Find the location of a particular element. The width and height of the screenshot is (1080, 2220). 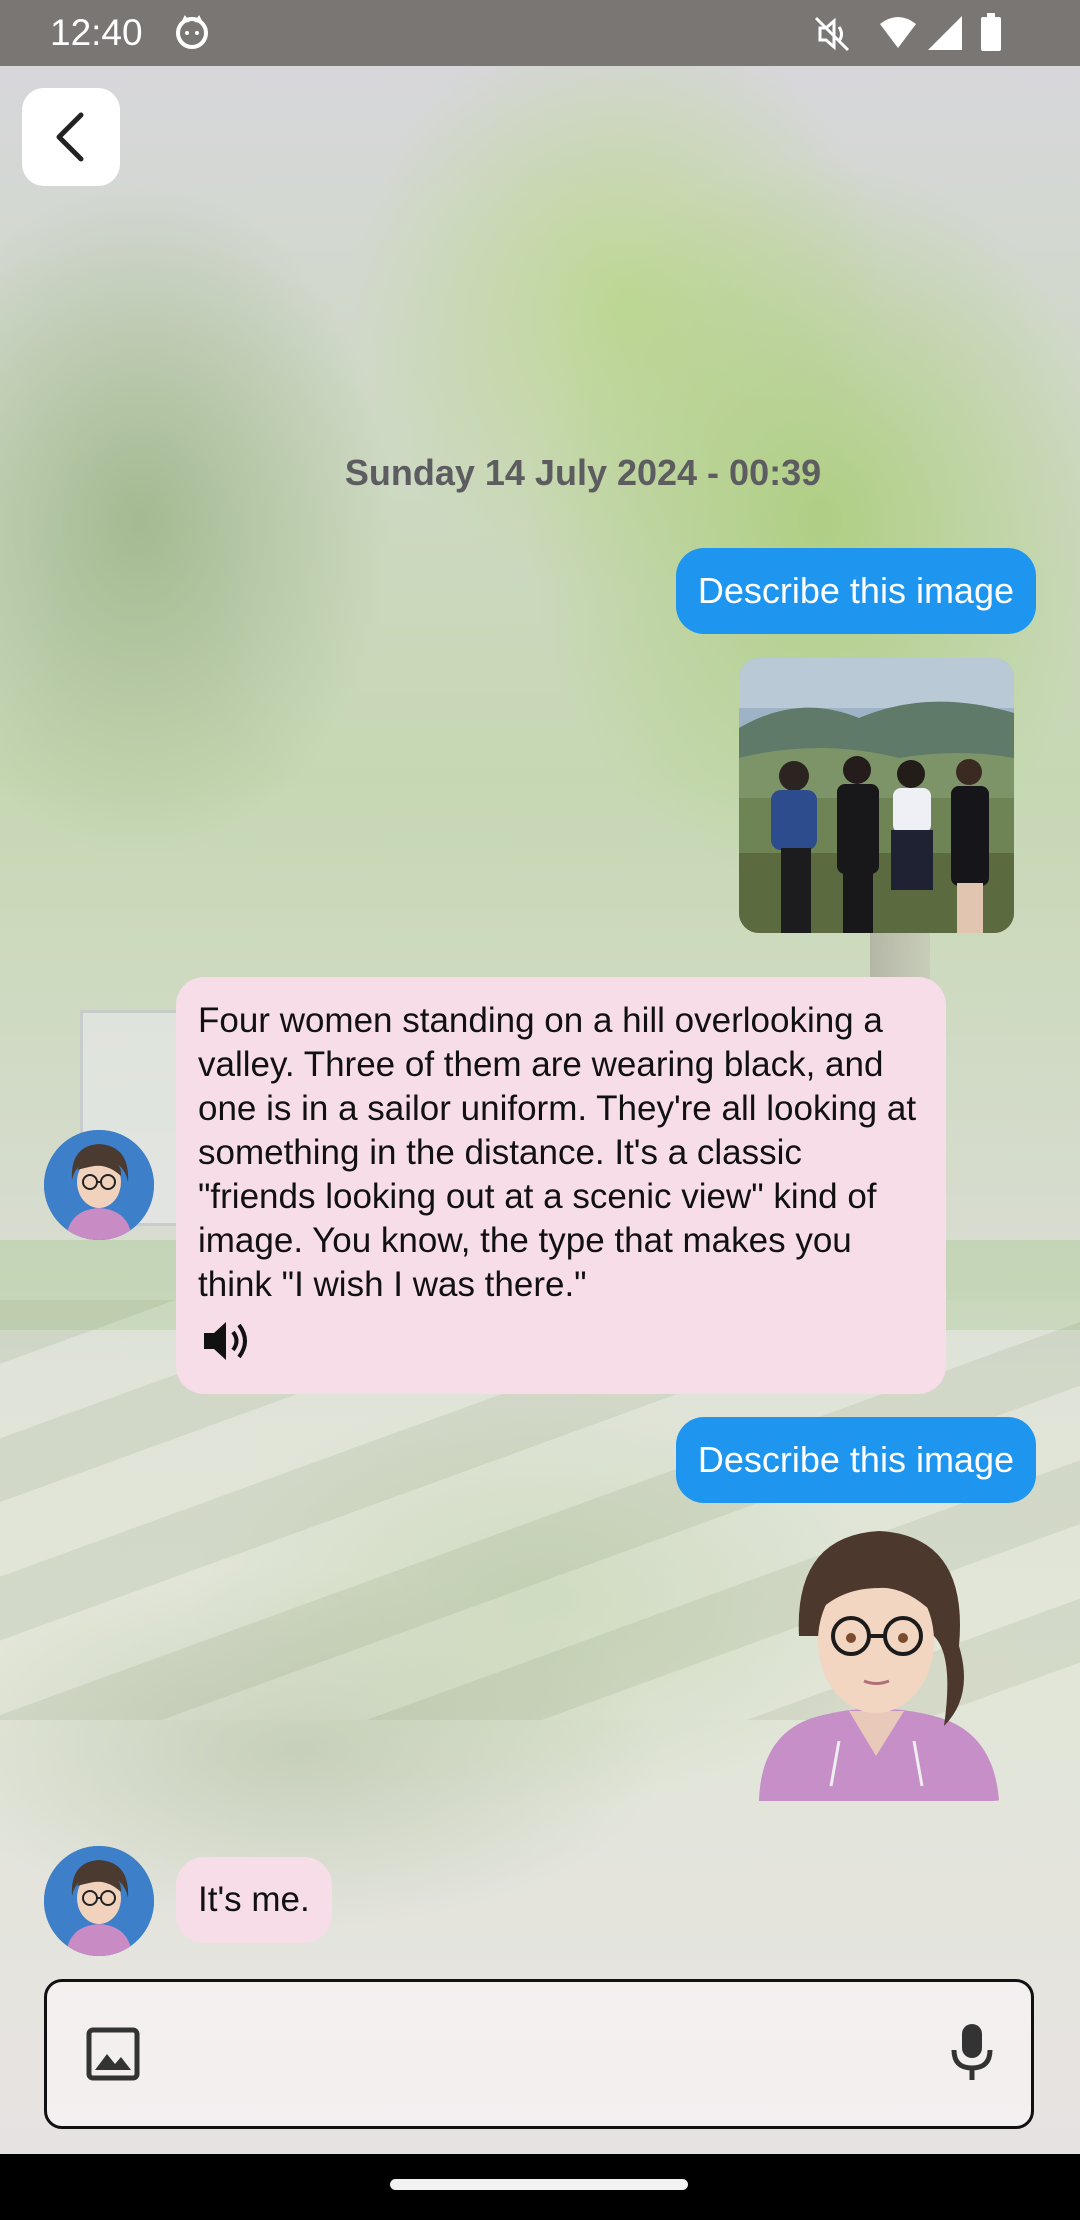

speaker-icon is located at coordinates (226, 1341).